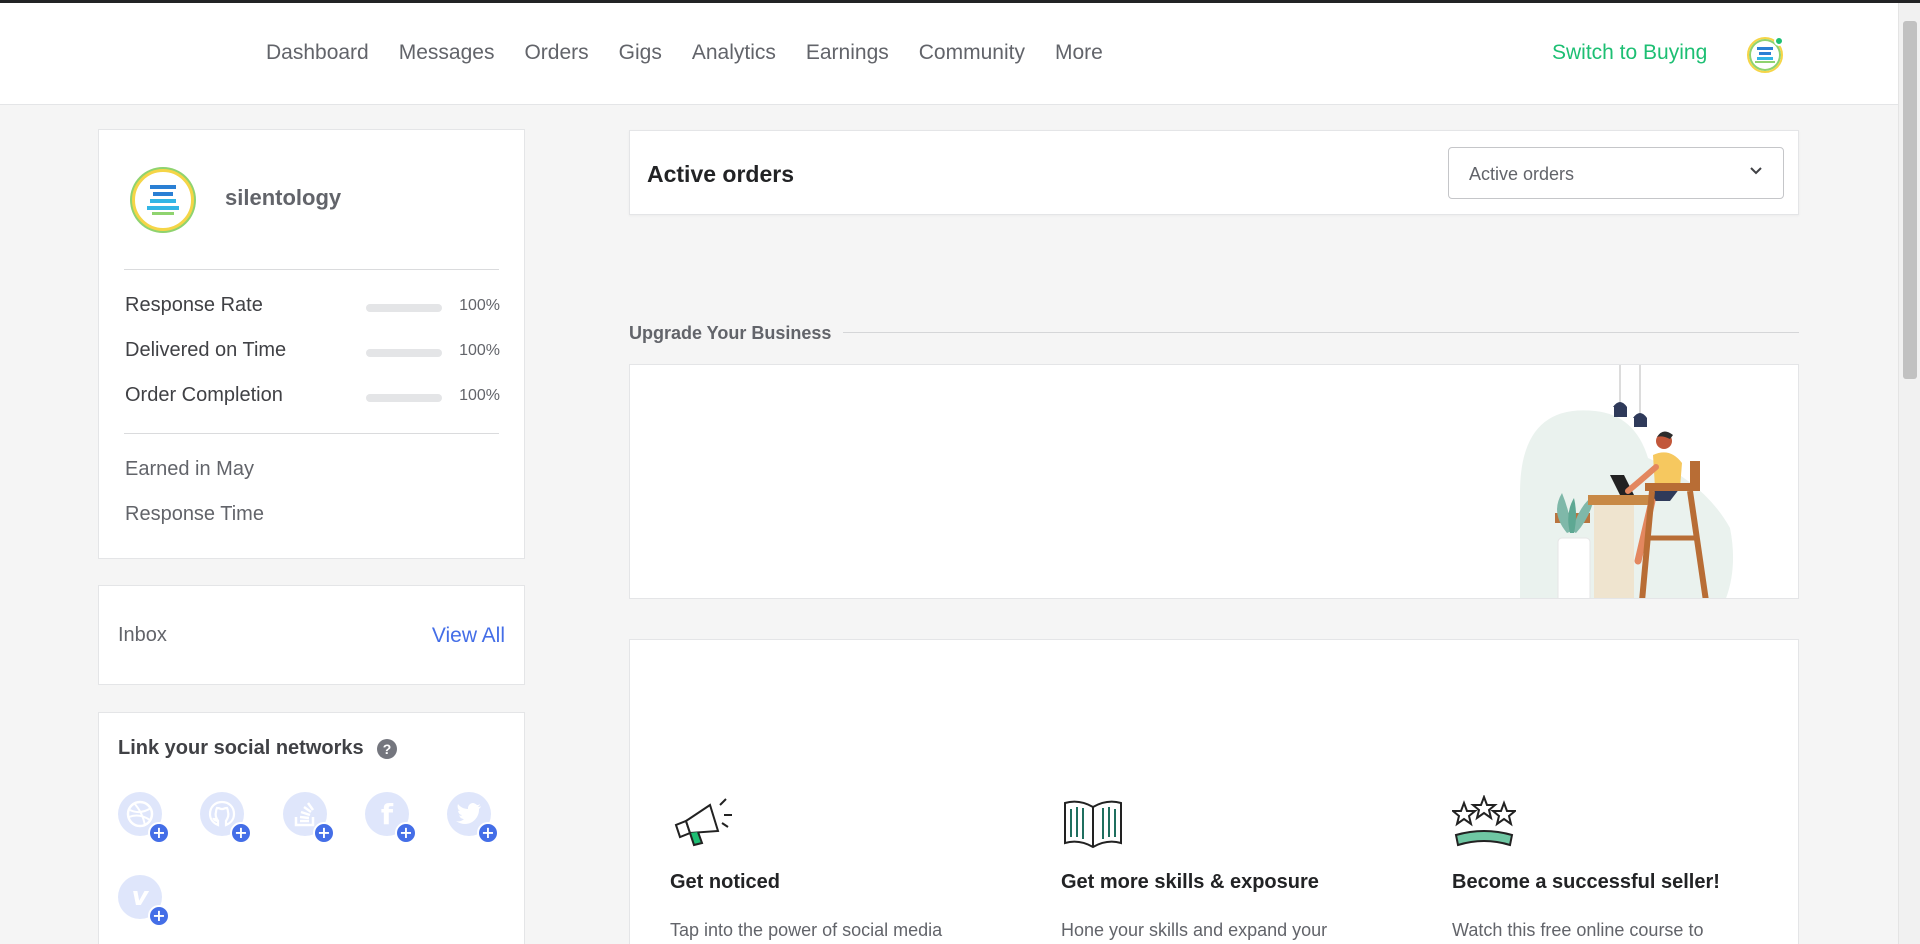 This screenshot has height=944, width=1920. What do you see at coordinates (324, 833) in the screenshot?
I see `add-stackoverflow-button: +` at bounding box center [324, 833].